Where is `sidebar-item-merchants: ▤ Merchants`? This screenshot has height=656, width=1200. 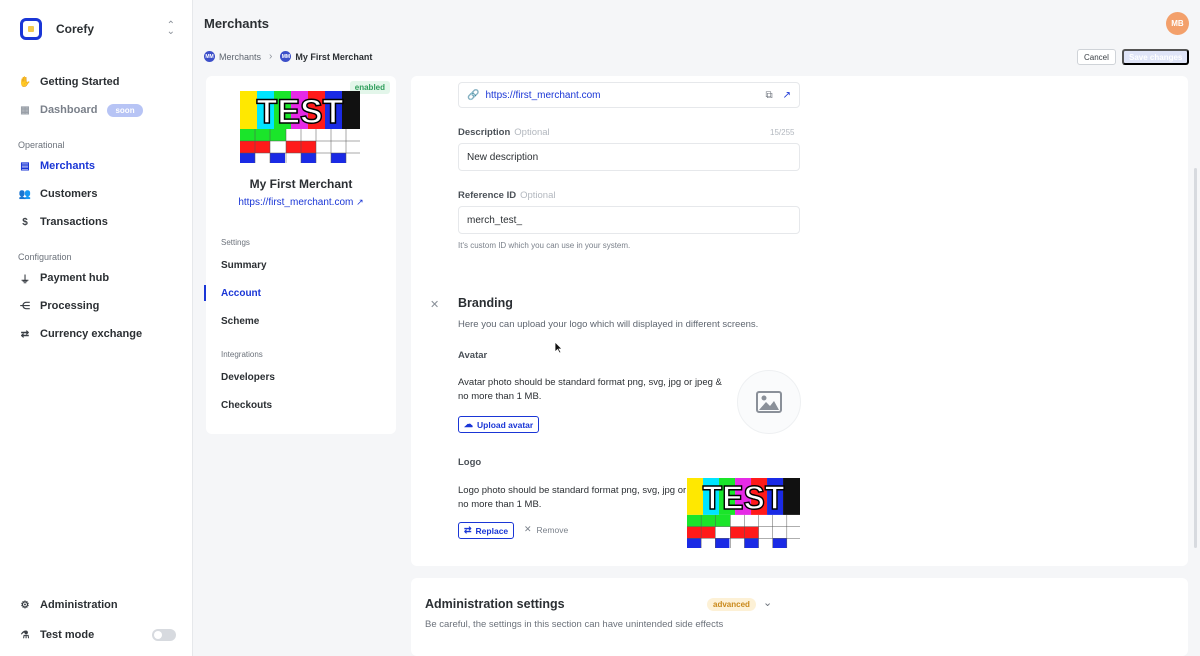 sidebar-item-merchants: ▤ Merchants is located at coordinates (56, 166).